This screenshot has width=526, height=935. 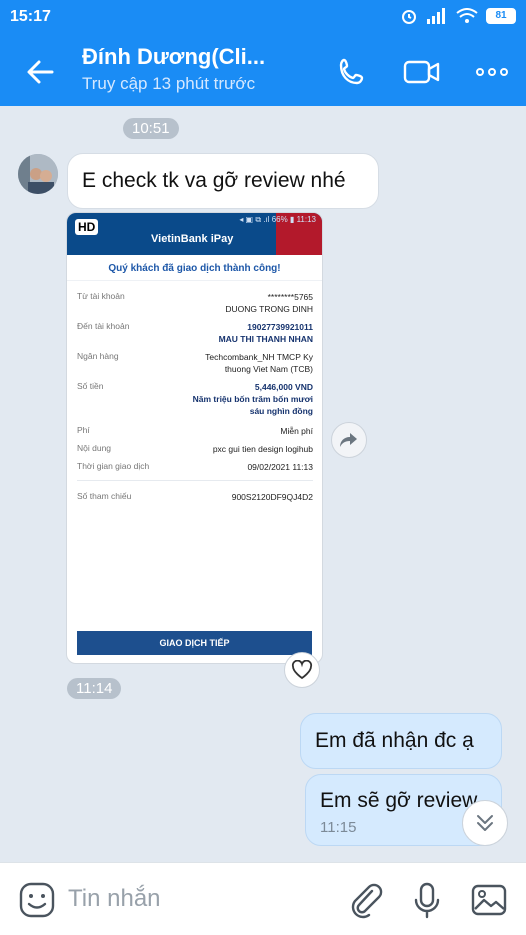 I want to click on receipt-system-bar: ◂ ▣ ⧉ .ıl 66% ▮ 11:13, so click(x=277, y=219).